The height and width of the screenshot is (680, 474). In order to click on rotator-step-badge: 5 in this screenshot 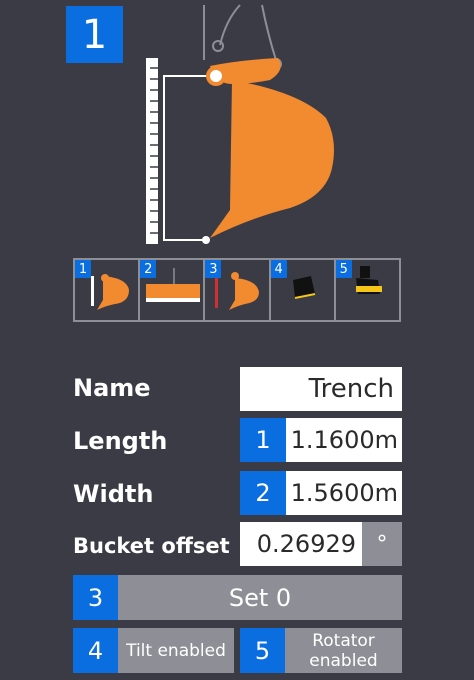, I will do `click(262, 650)`.